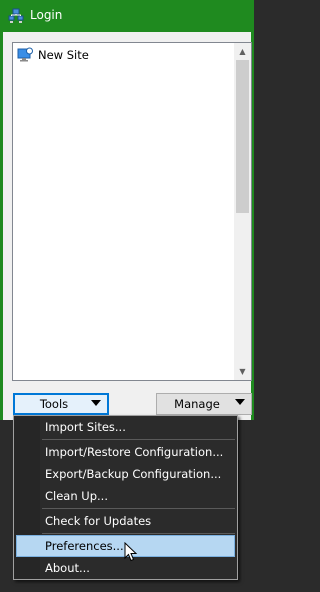 This screenshot has width=320, height=592. What do you see at coordinates (242, 371) in the screenshot?
I see `scroll-down-icon: ▼` at bounding box center [242, 371].